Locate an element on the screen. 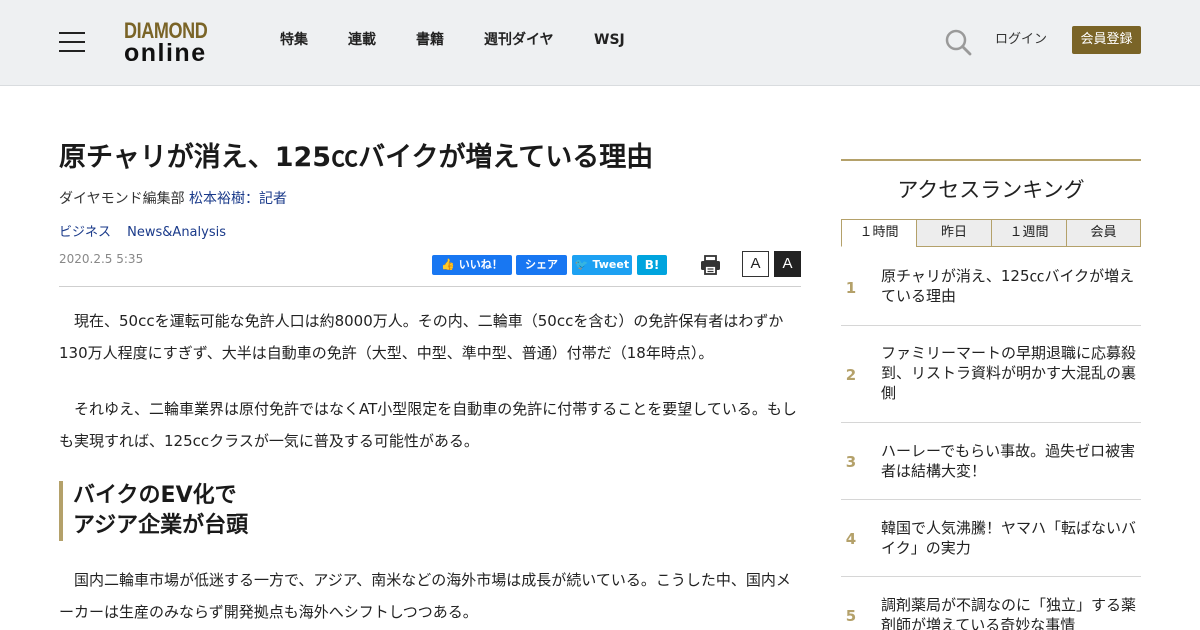 Image resolution: width=1200 pixels, height=630 pixels. nav-item-series: 連載 is located at coordinates (362, 40).